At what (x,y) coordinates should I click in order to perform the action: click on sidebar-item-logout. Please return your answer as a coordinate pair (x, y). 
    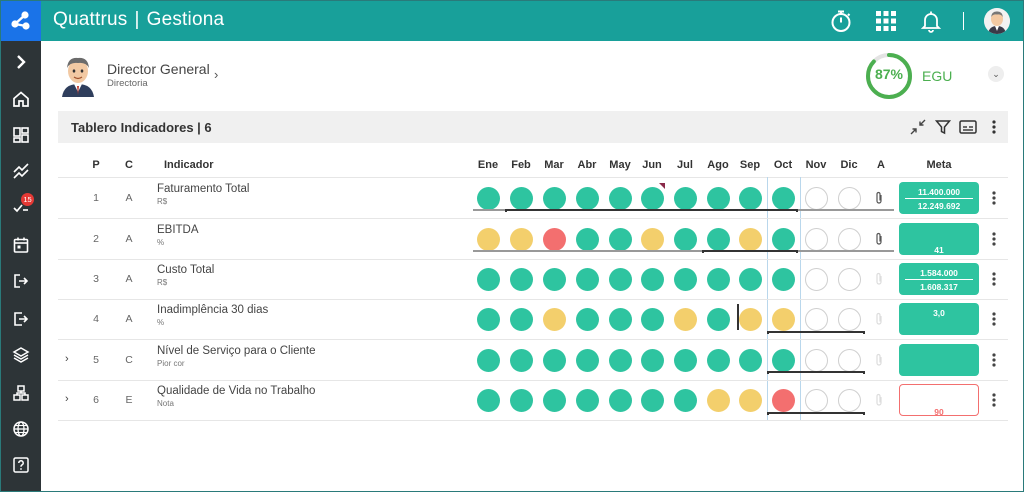
    Looking at the image, I should click on (21, 319).